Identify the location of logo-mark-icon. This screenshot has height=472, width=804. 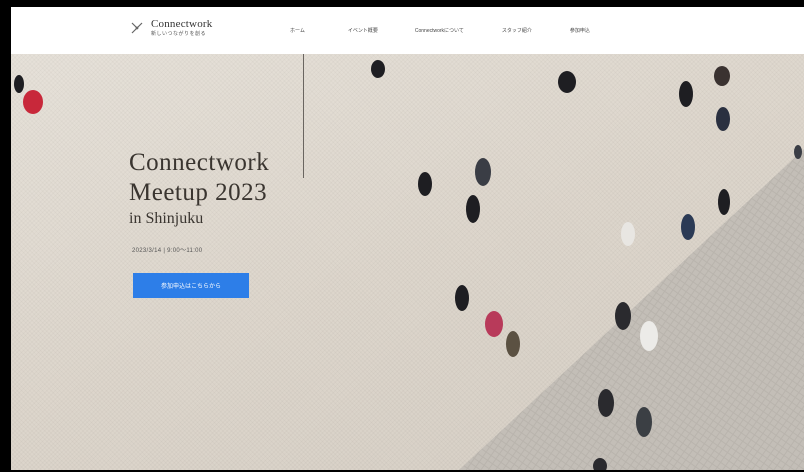
(137, 28).